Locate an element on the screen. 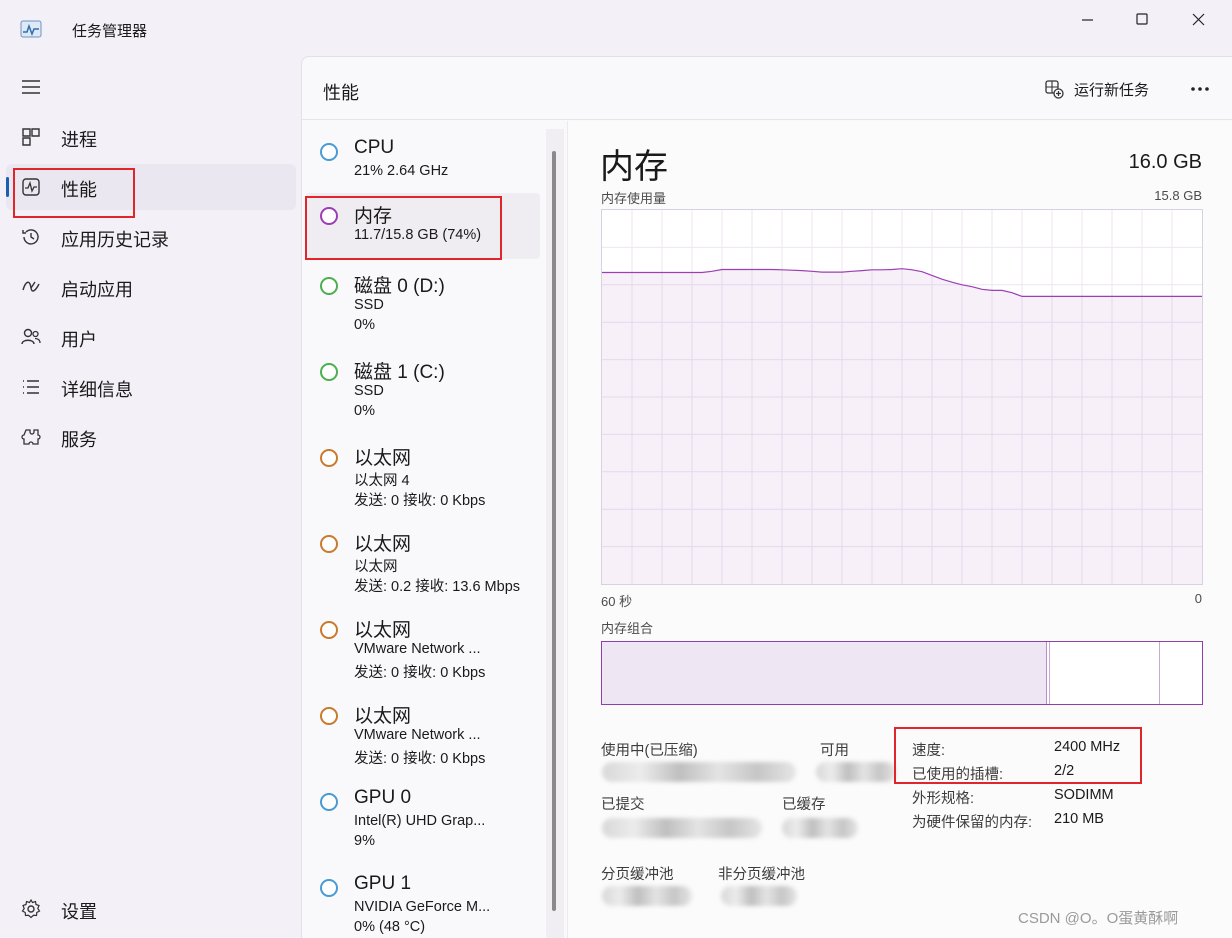  resource-name: 磁盘 0 (D:) is located at coordinates (399, 286).